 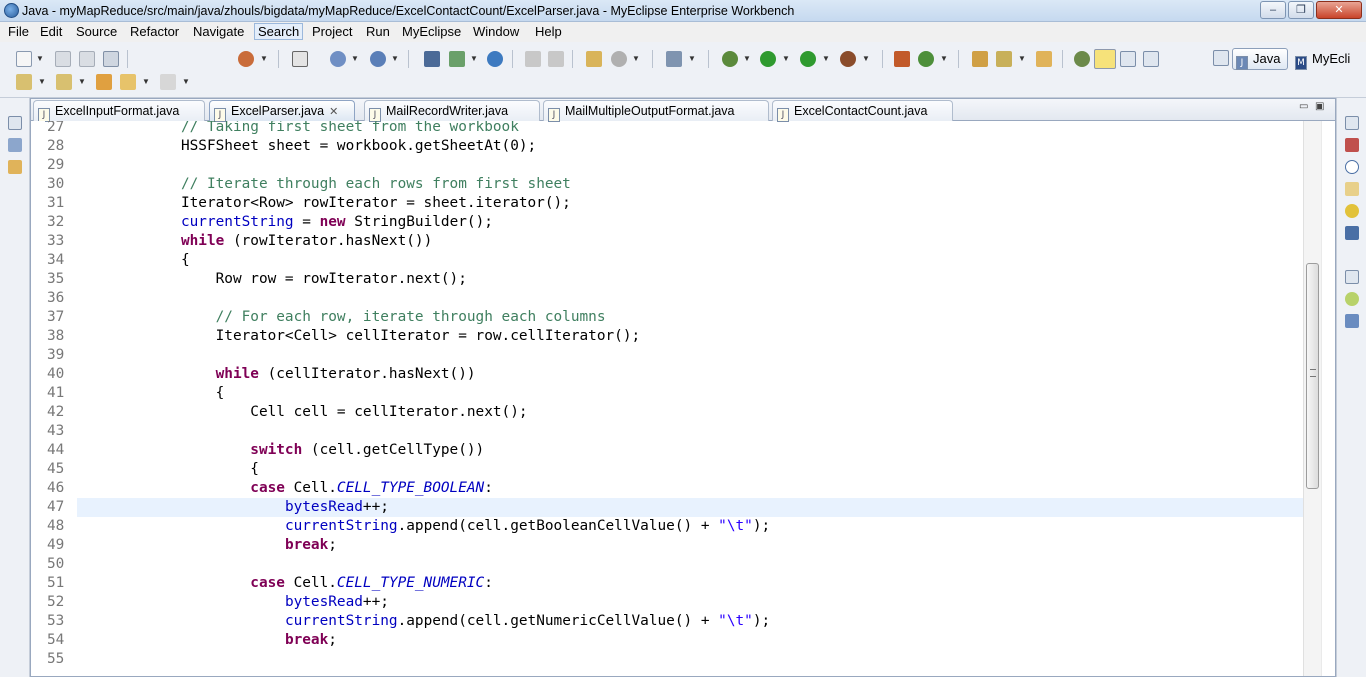 I want to click on new-package-icon, so click(x=378, y=59).